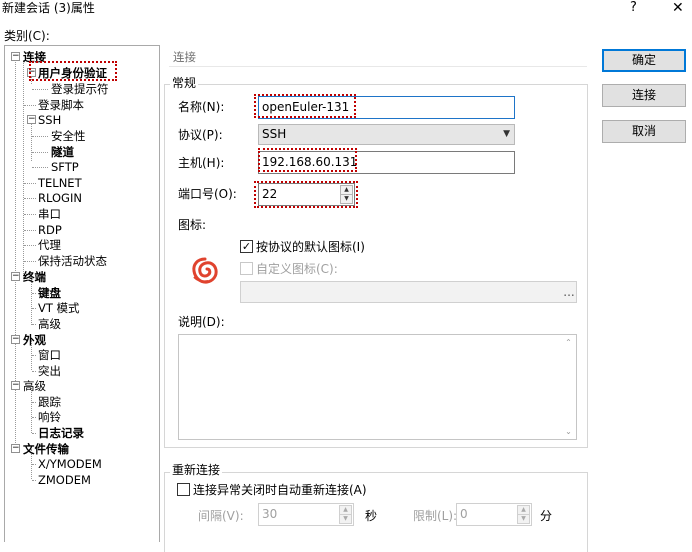 This screenshot has width=692, height=552. What do you see at coordinates (34, 277) in the screenshot?
I see `tree-item-terminal: 终端` at bounding box center [34, 277].